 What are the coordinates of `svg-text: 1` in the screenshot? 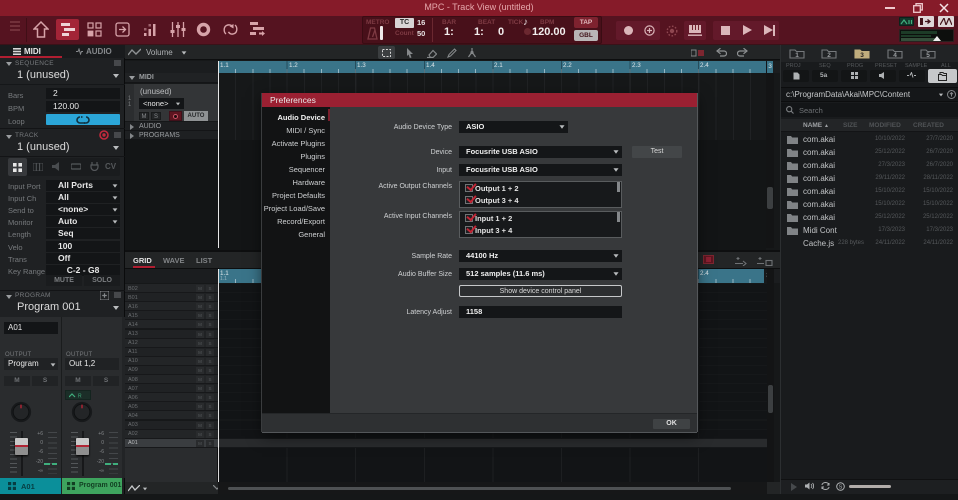 It's located at (797, 55).